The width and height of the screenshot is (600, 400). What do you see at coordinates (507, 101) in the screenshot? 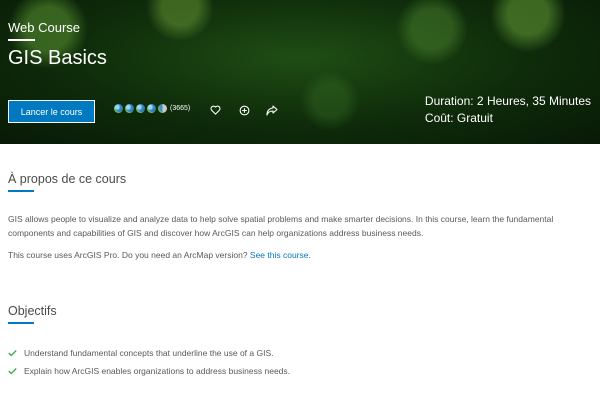
I see `course-duration: Duration: 2 Heures, 35 Minutes` at bounding box center [507, 101].